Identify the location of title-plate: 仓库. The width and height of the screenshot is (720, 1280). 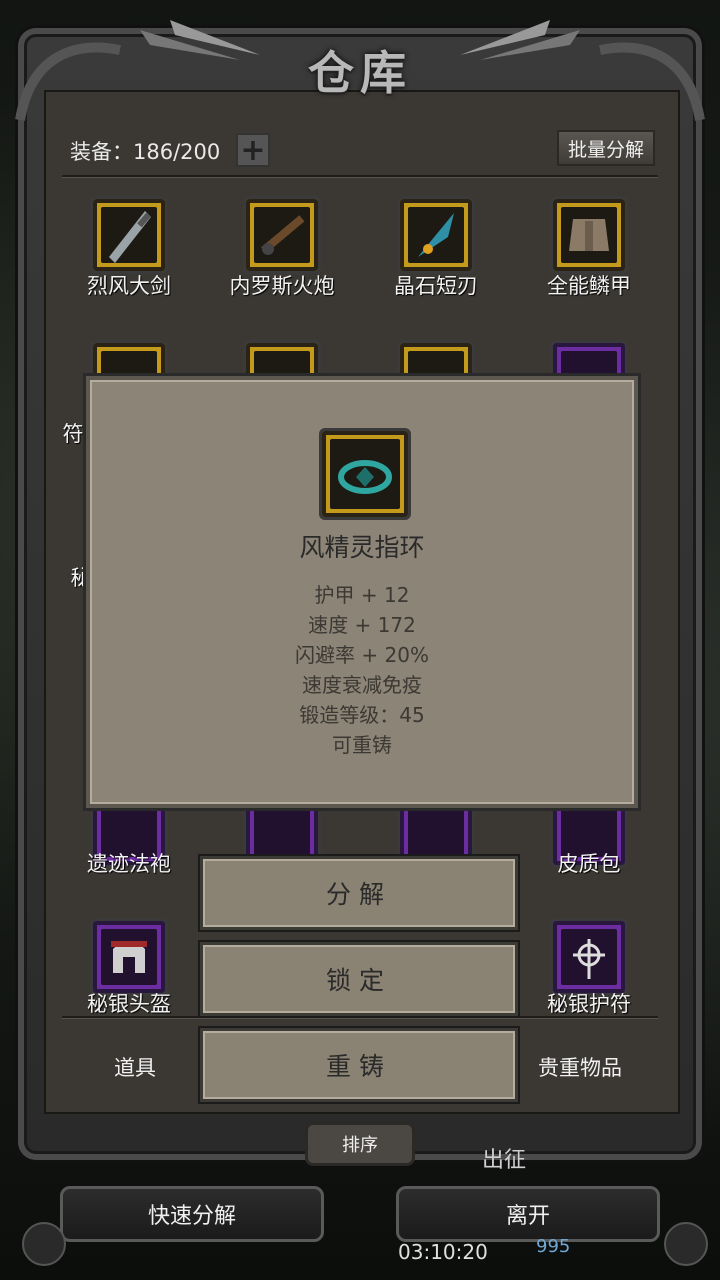
(360, 70).